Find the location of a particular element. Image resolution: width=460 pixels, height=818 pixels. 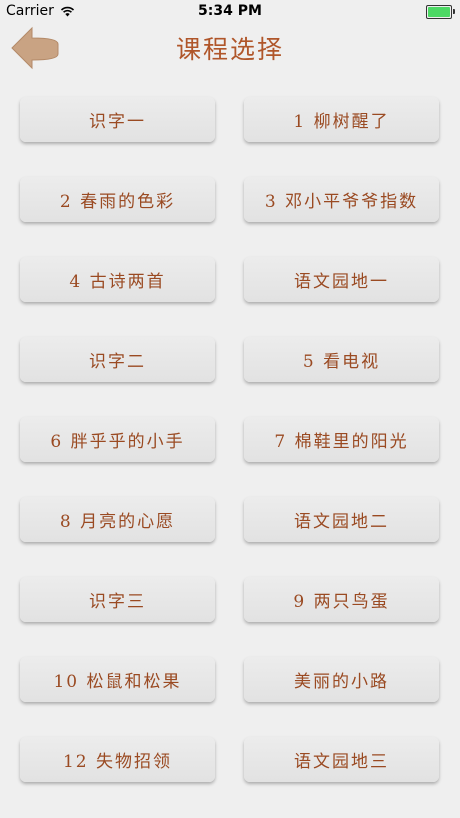

lesson-button: 语文园地二 is located at coordinates (341, 519).